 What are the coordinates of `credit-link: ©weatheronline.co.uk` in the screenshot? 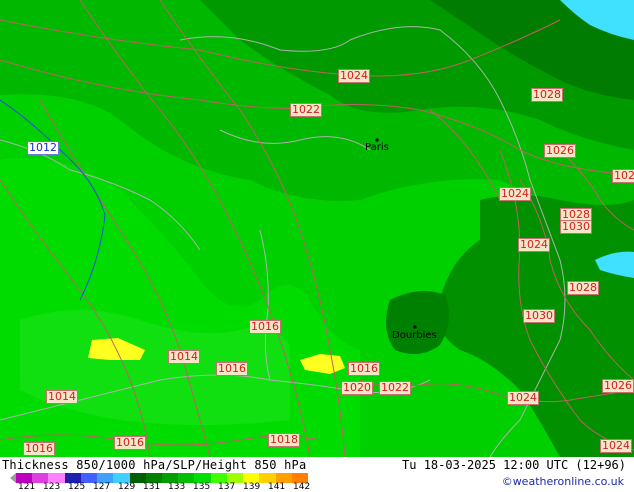 It's located at (563, 481).